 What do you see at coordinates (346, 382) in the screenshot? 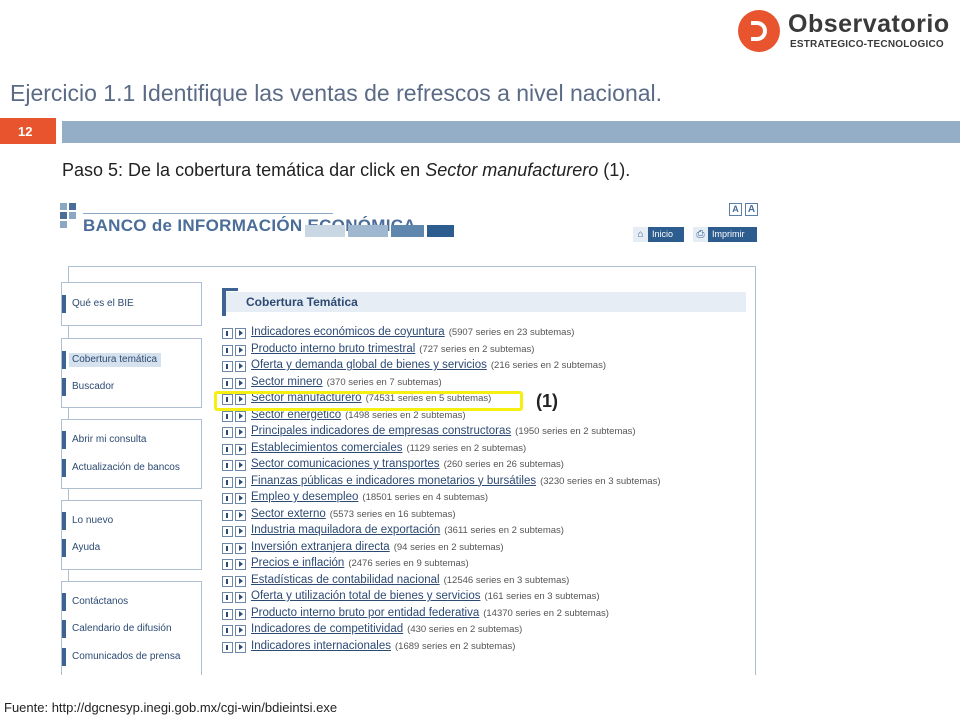
I see `topic-link: Sector minero (370 series en 7 subtemas)` at bounding box center [346, 382].